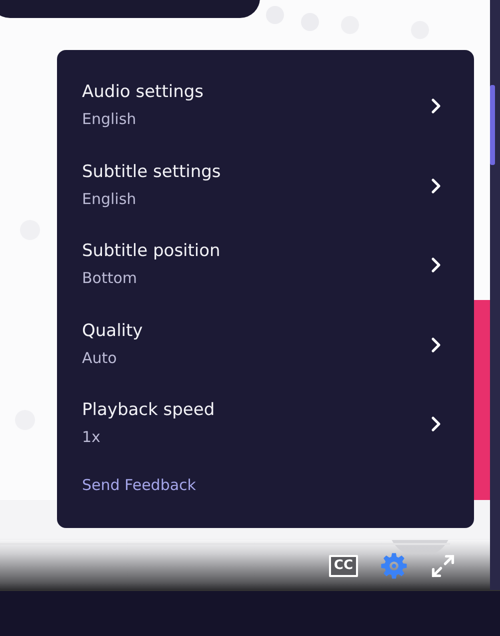 The image size is (500, 636). Describe the element at coordinates (262, 280) in the screenshot. I see `menu-item: Subtitle position Bottom` at that location.